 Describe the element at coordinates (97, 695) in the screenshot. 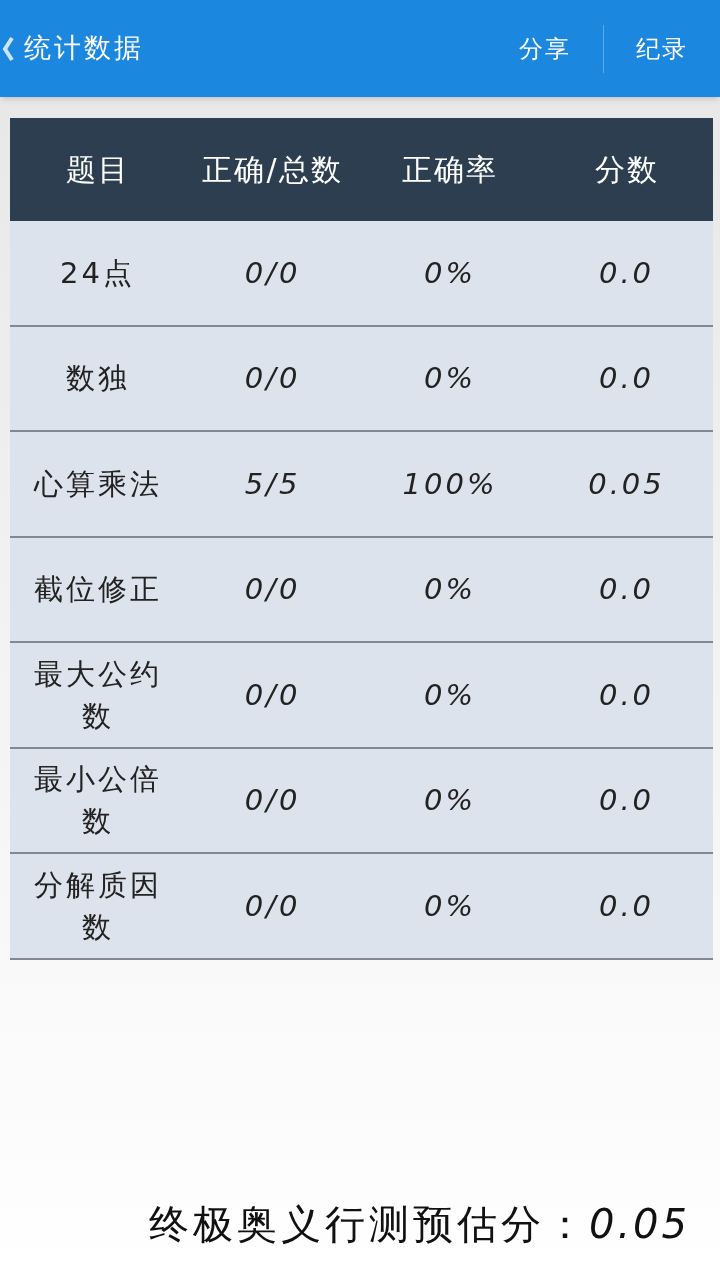

I see `table-cell-text: 最大公约数` at that location.